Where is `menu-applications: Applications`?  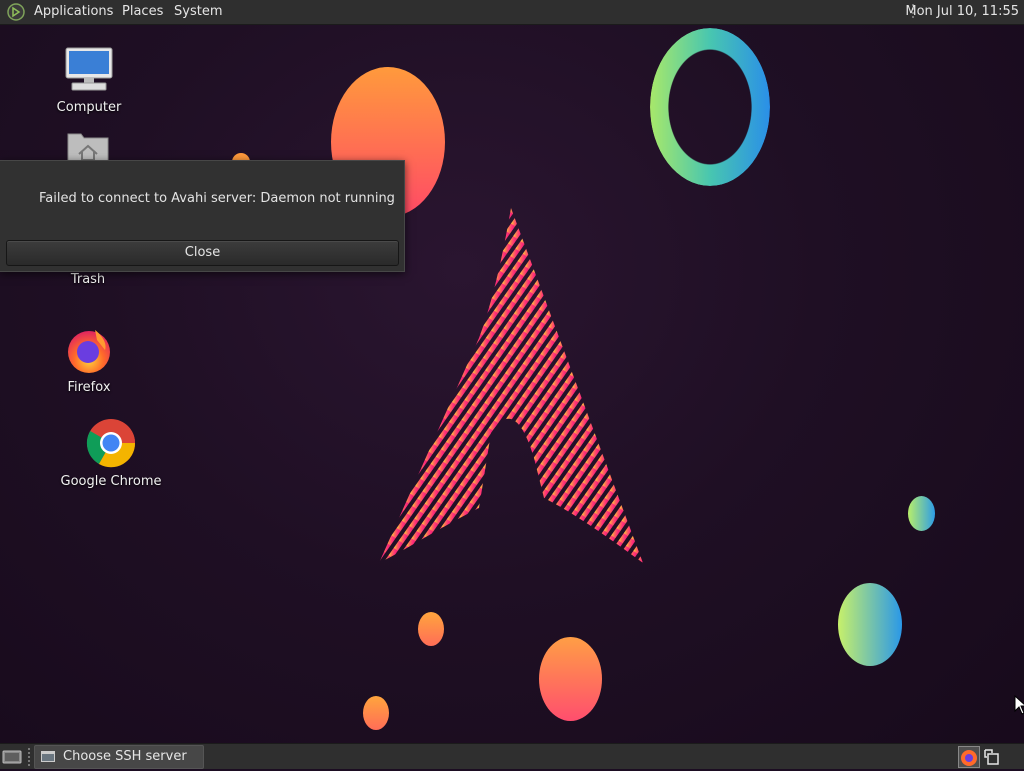
menu-applications: Applications is located at coordinates (73, 11).